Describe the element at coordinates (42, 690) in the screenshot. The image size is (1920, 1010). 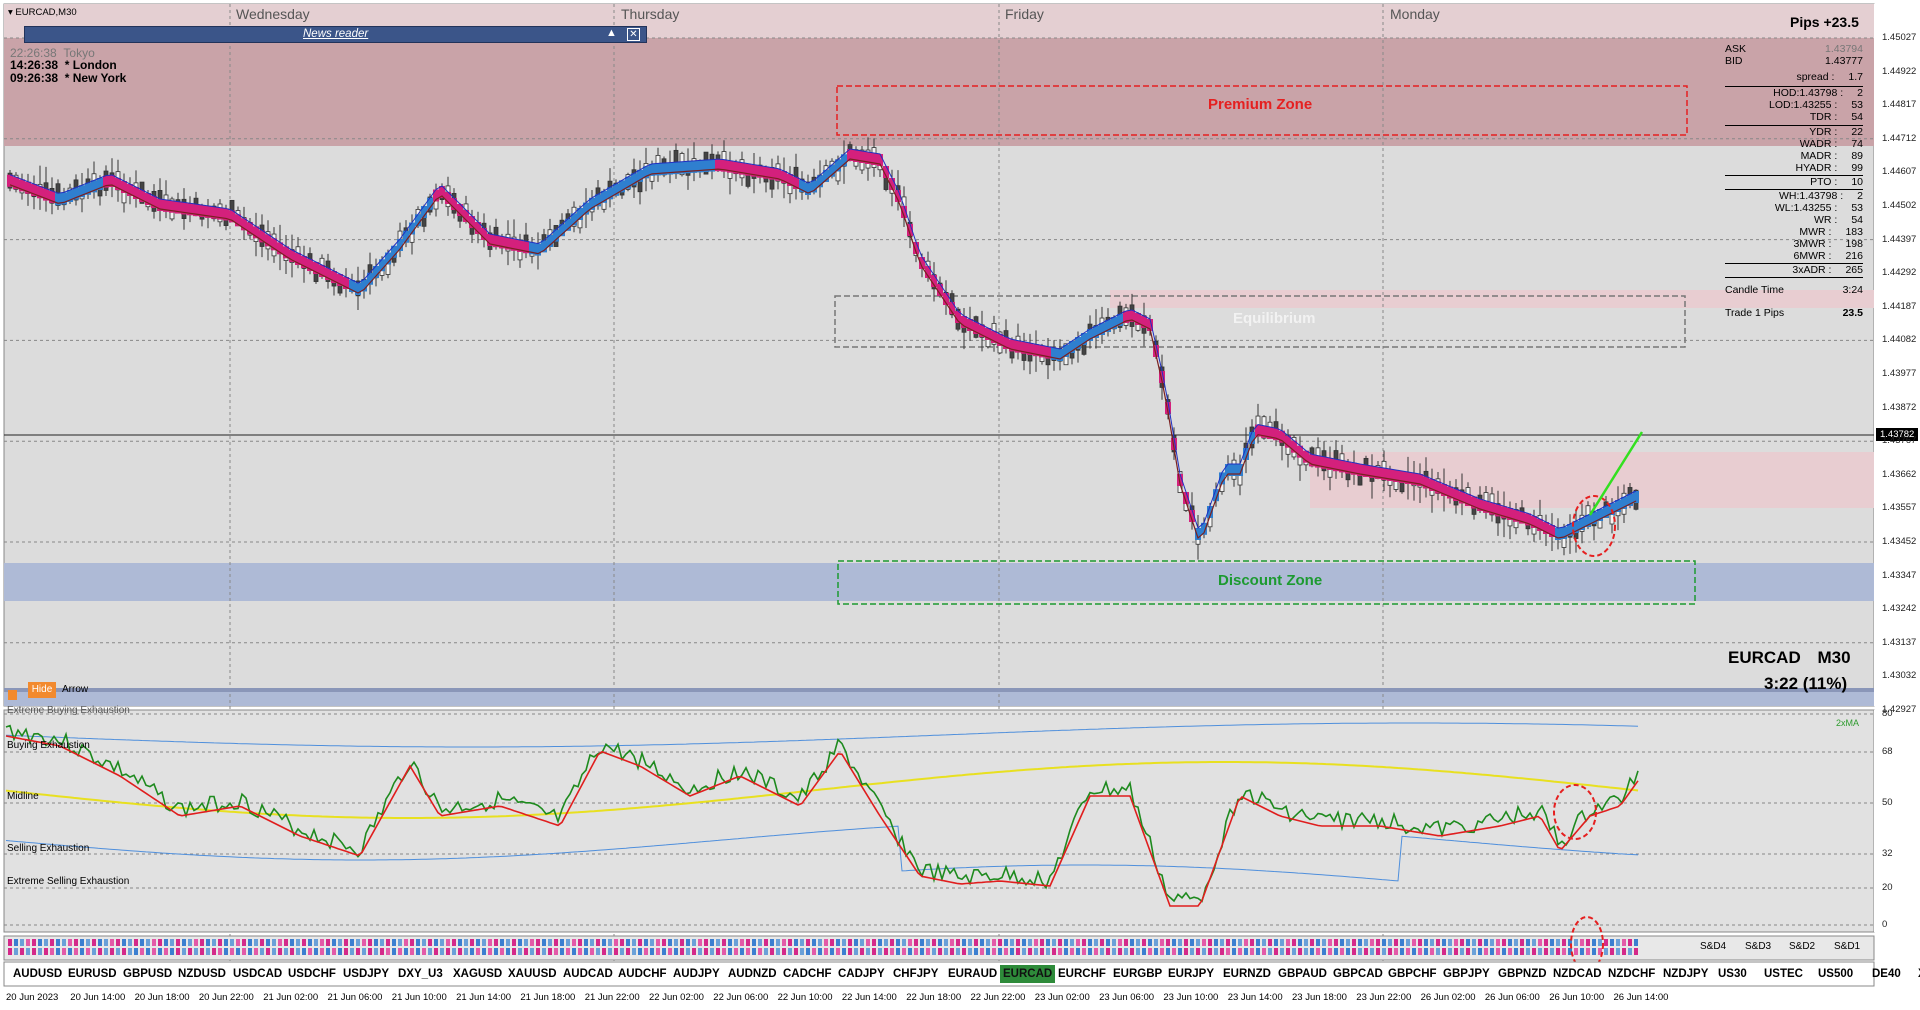
I see `hide-button: Hide` at that location.